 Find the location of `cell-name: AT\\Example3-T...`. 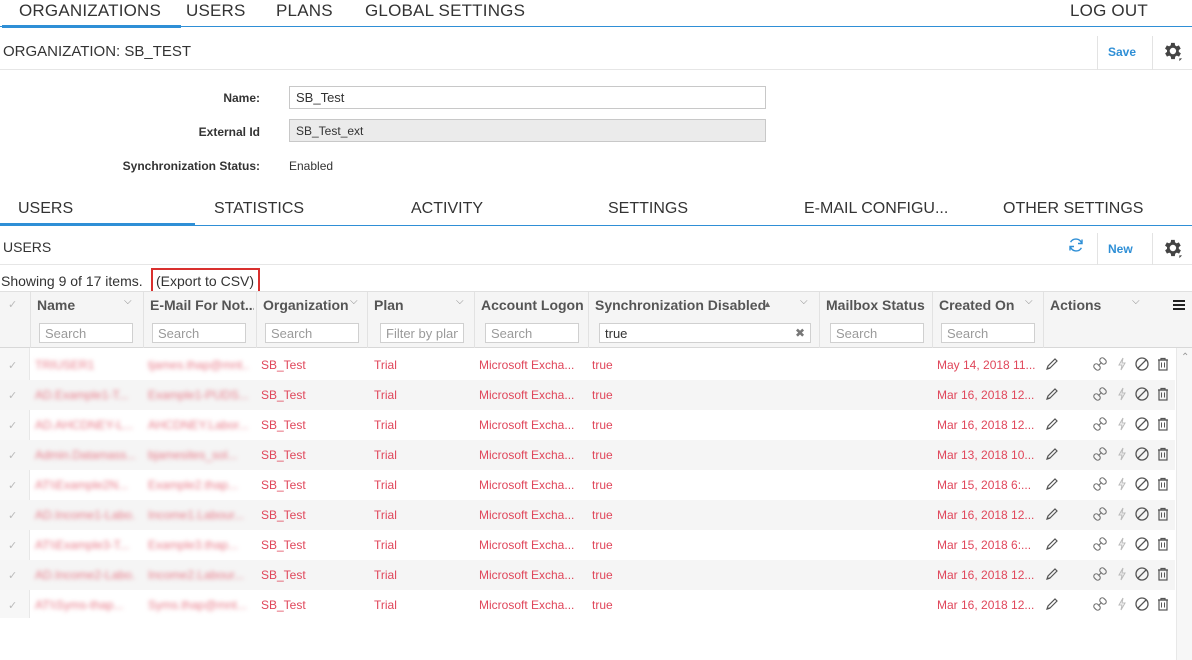

cell-name: AT\\Example3-T... is located at coordinates (85, 545).